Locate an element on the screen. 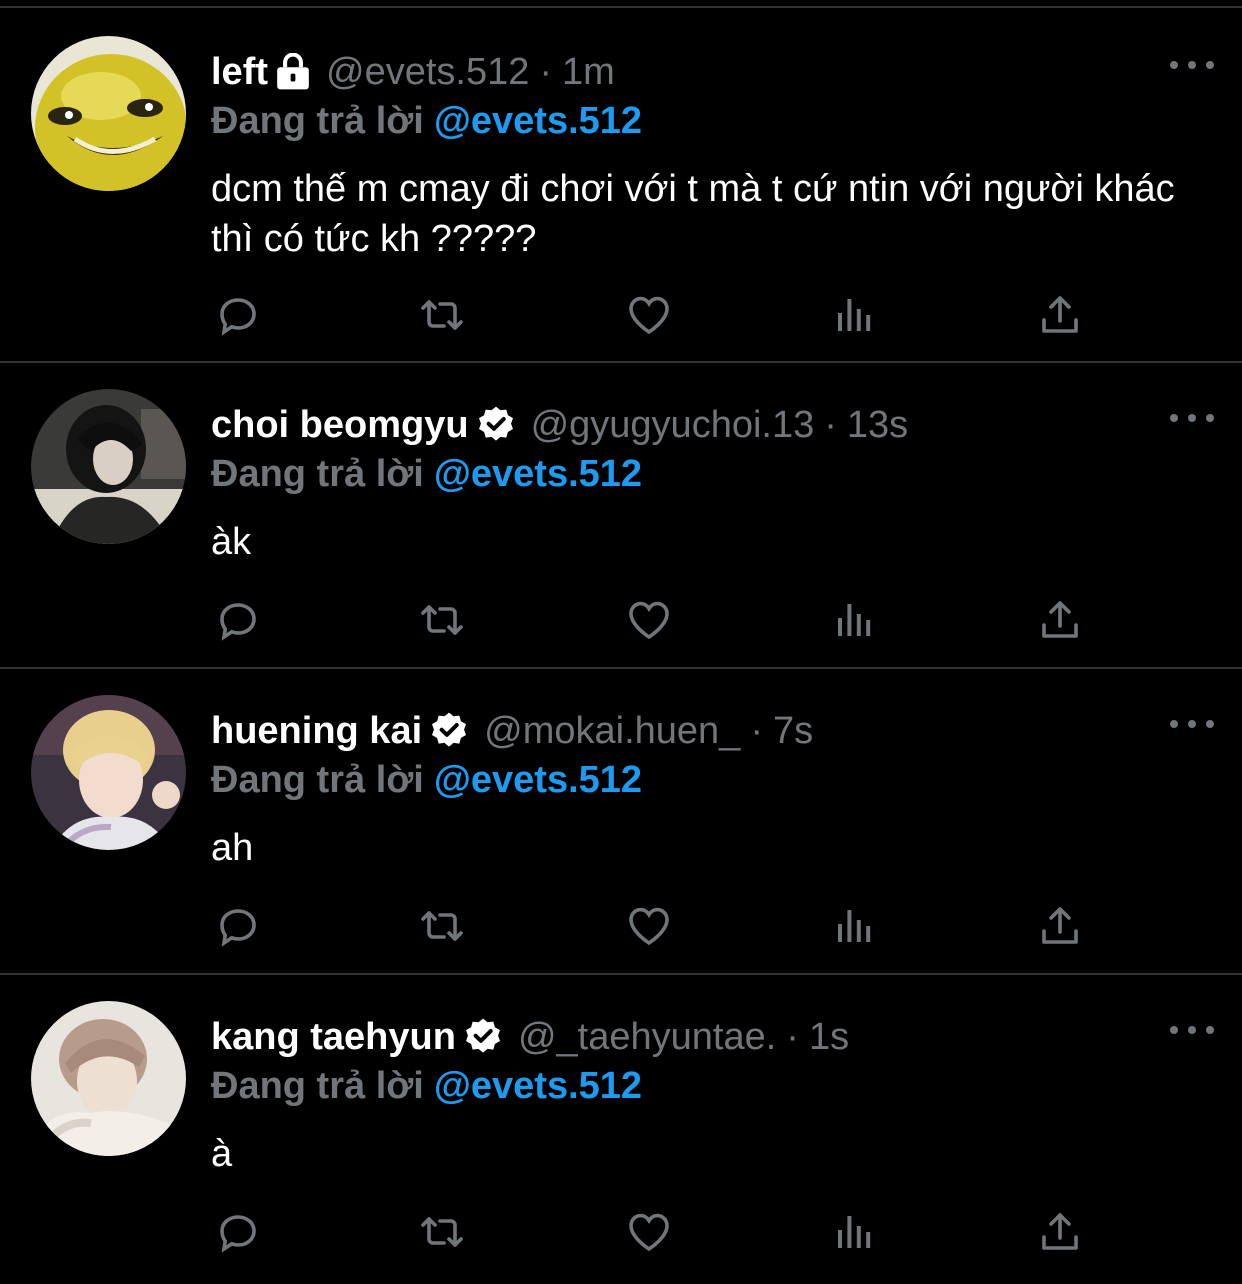 The height and width of the screenshot is (1284, 1242). handle: @gyugyuchoi.13 is located at coordinates (673, 425).